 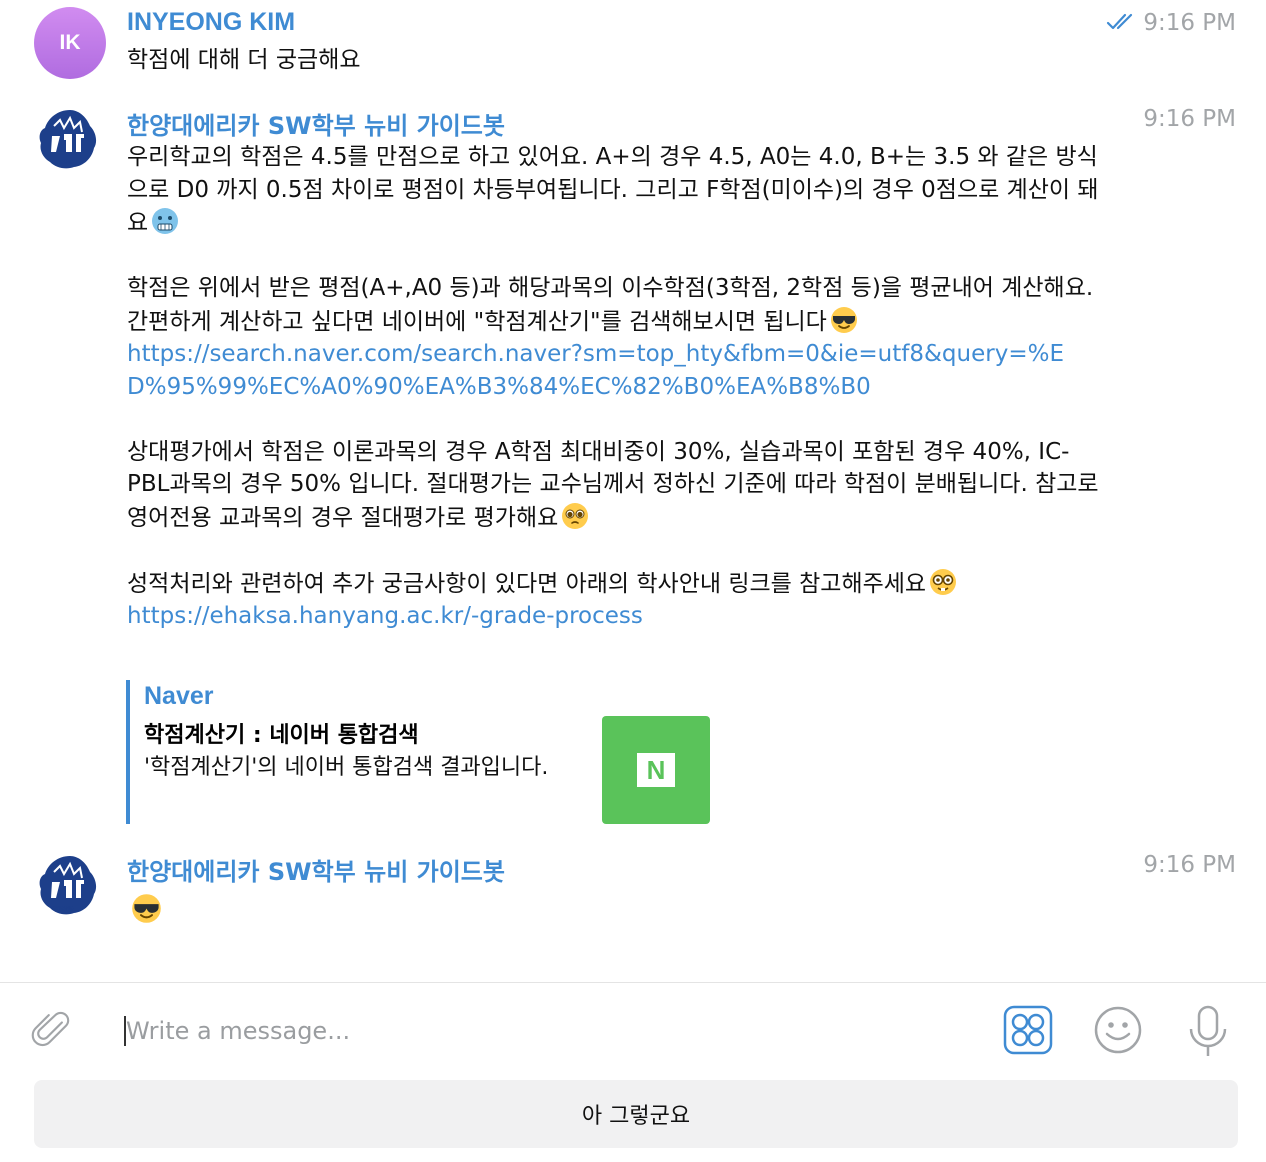 What do you see at coordinates (1119, 21) in the screenshot?
I see `read-double-check-icon` at bounding box center [1119, 21].